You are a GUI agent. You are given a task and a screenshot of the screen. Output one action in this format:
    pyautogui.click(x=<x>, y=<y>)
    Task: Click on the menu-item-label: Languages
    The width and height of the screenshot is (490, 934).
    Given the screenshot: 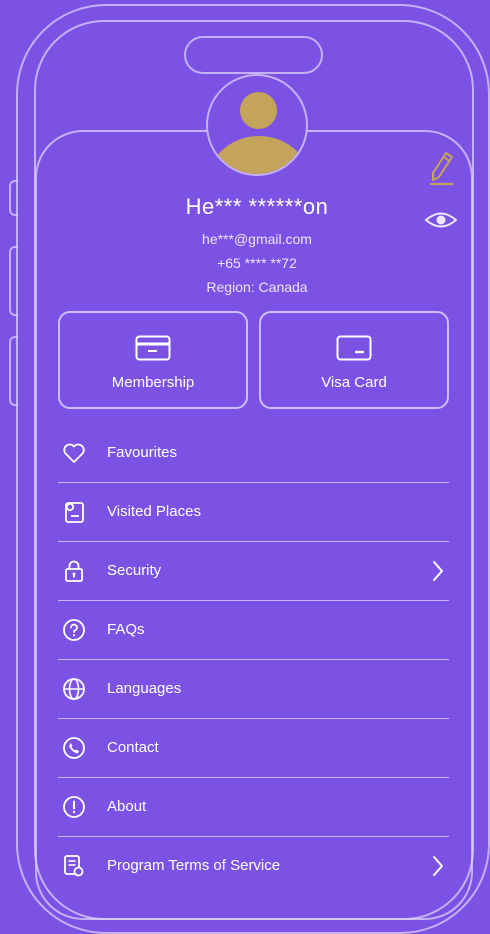 What is the action you would take?
    pyautogui.click(x=144, y=688)
    